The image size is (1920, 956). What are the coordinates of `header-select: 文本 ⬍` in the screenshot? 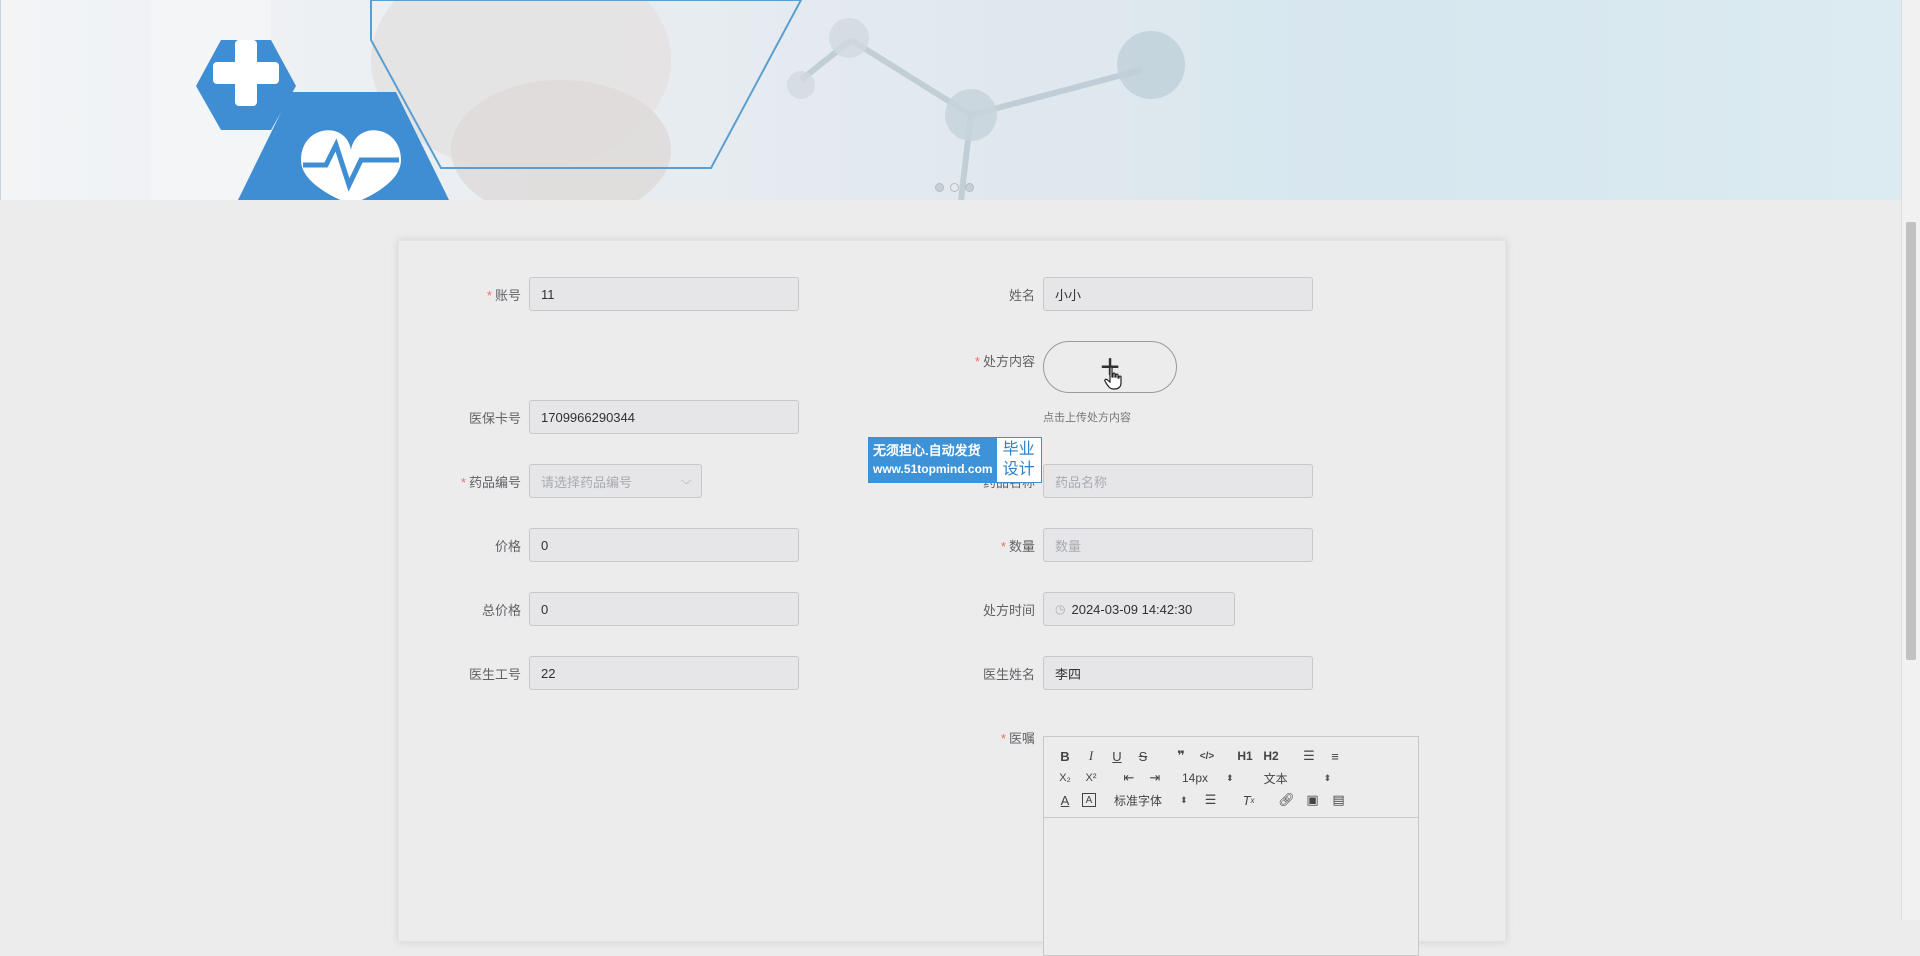 It's located at (1298, 778).